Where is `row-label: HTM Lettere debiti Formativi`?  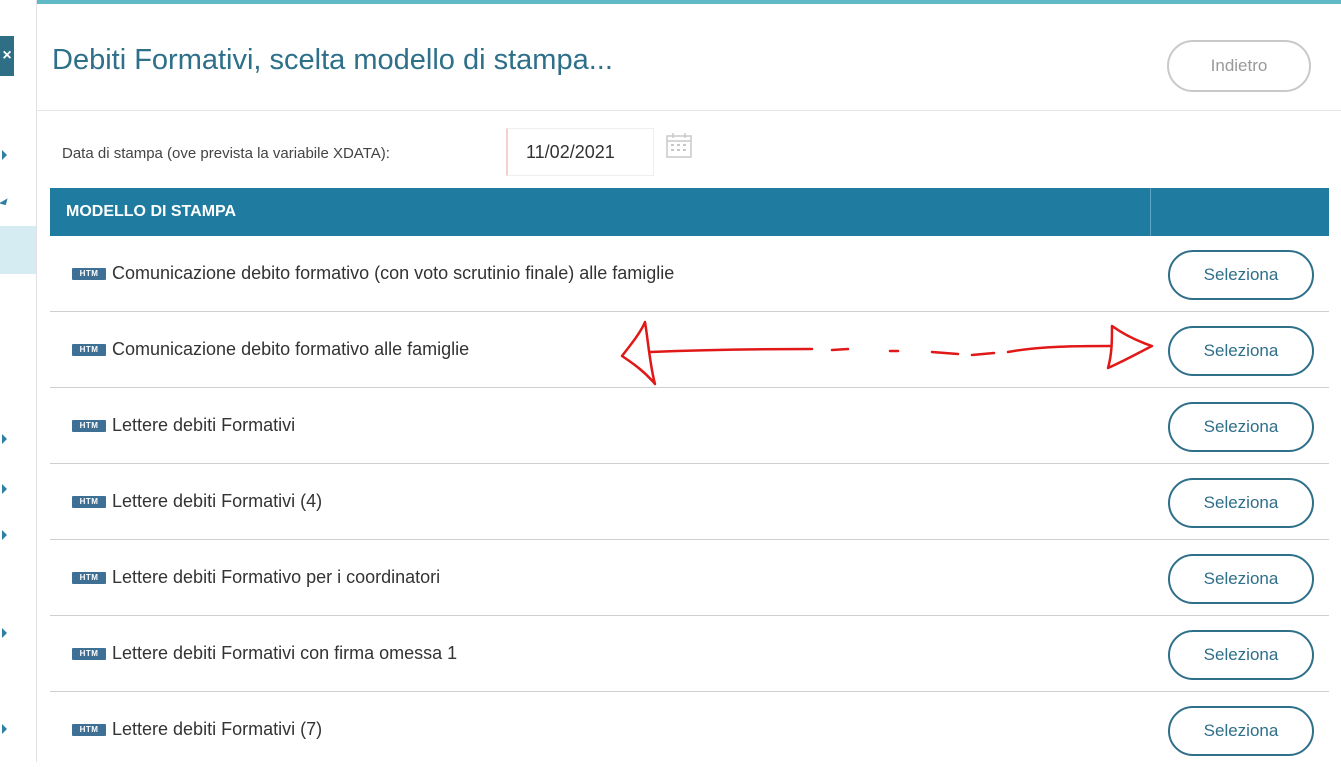 row-label: HTM Lettere debiti Formativi is located at coordinates (183, 425).